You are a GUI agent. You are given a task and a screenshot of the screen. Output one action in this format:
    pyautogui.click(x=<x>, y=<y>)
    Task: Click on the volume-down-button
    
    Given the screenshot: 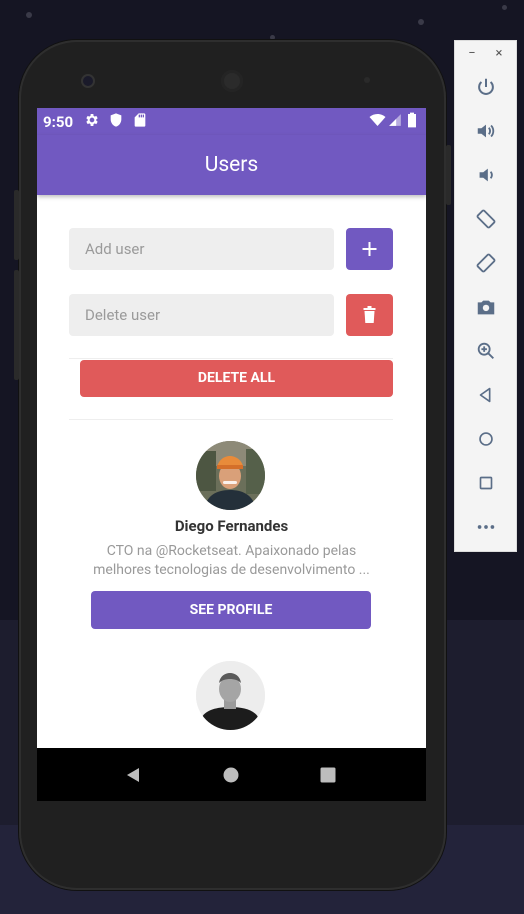 What is the action you would take?
    pyautogui.click(x=486, y=175)
    